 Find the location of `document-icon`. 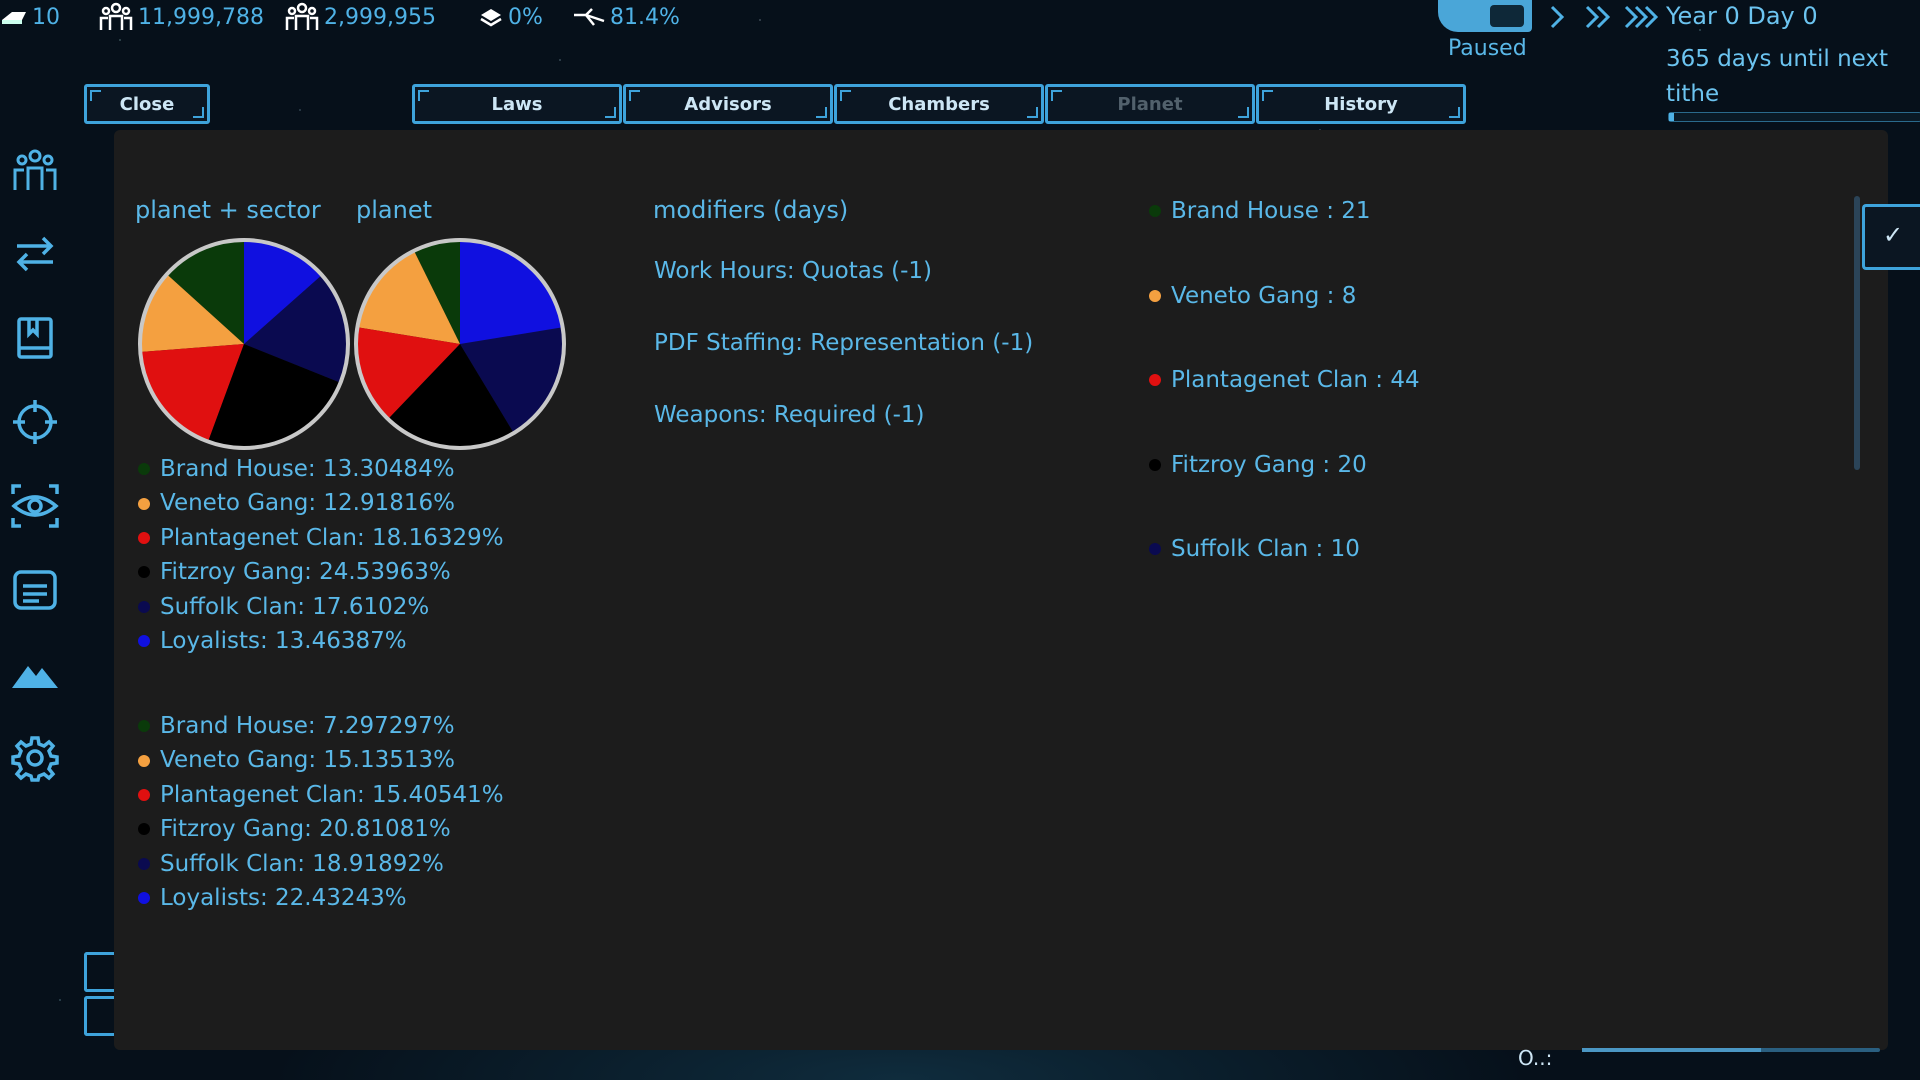

document-icon is located at coordinates (35, 590).